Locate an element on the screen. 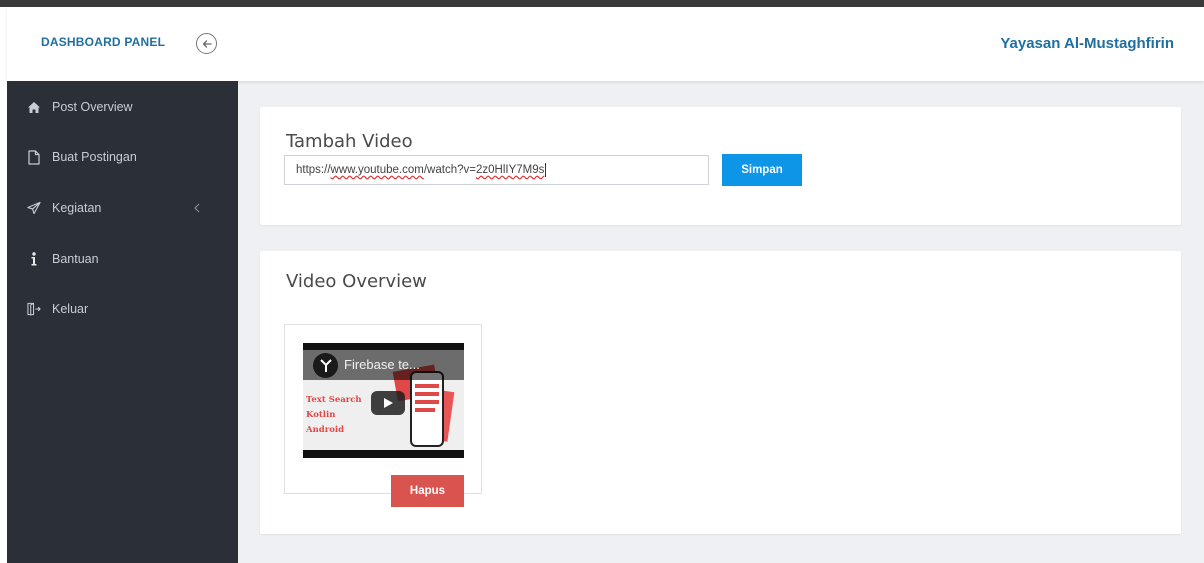 The width and height of the screenshot is (1204, 563). top-navbar: DASHBOARD PANEL Yayasan Al-Mustaghfirin is located at coordinates (605, 44).